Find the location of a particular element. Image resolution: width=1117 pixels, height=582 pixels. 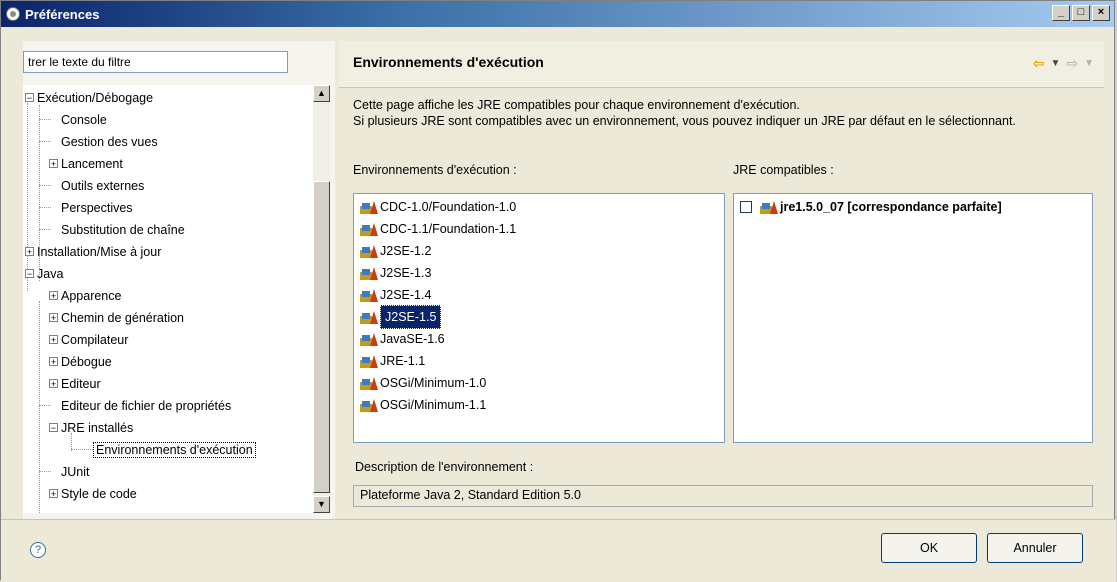

environment-list-item: J2SE-1.3 is located at coordinates (395, 273).